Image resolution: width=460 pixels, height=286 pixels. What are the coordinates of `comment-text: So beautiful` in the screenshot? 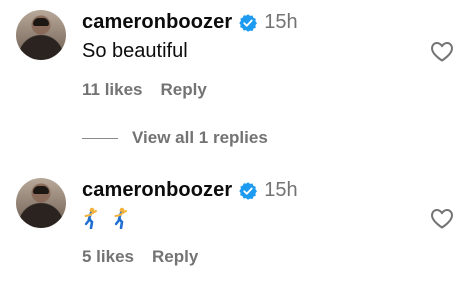 It's located at (135, 51).